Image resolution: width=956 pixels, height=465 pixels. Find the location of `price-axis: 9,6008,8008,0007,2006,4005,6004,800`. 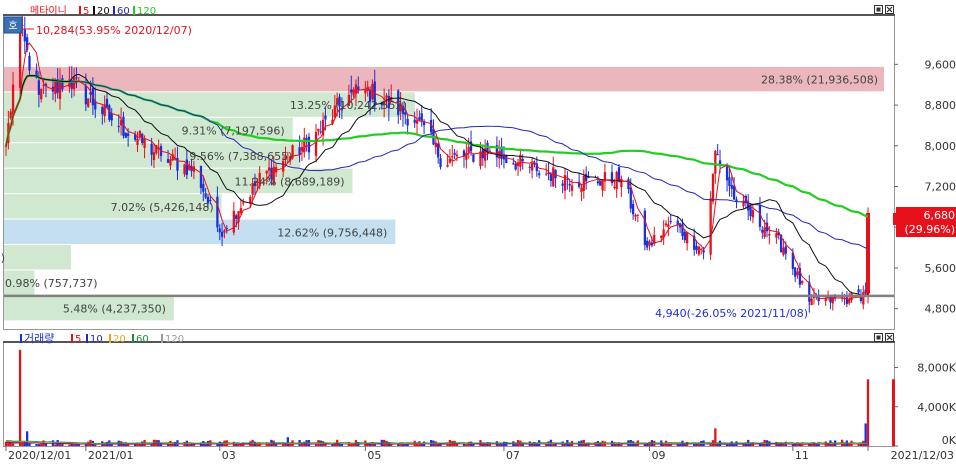

price-axis: 9,6008,8008,0007,2006,4005,6004,800 is located at coordinates (924, 186).